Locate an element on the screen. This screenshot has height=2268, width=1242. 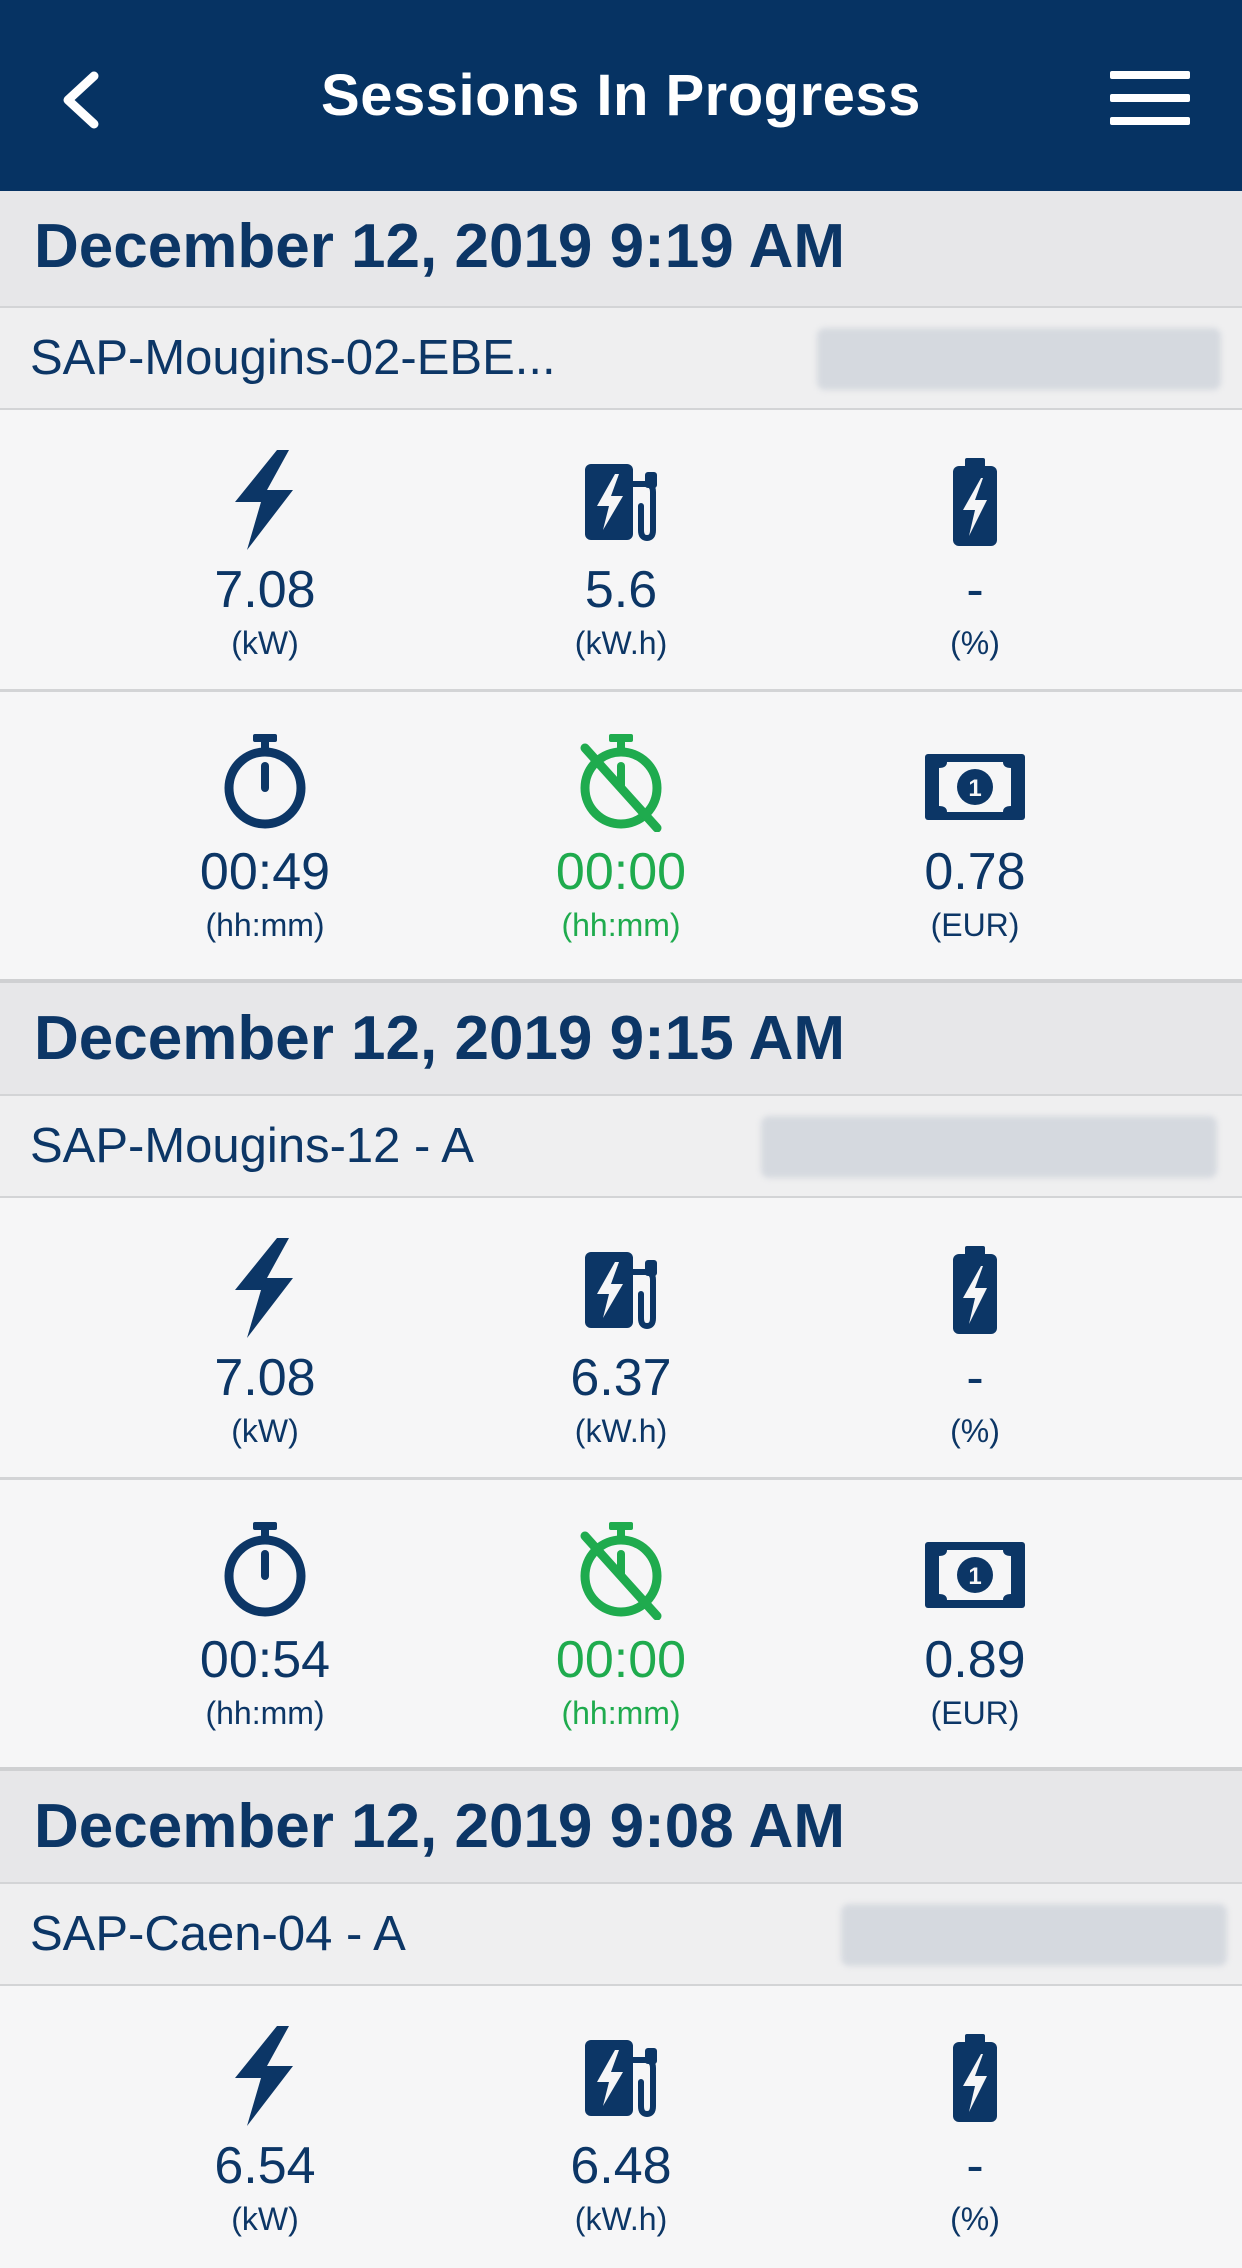
session-date-row: December 12, 2019 9:15 AM is located at coordinates (621, 1036).